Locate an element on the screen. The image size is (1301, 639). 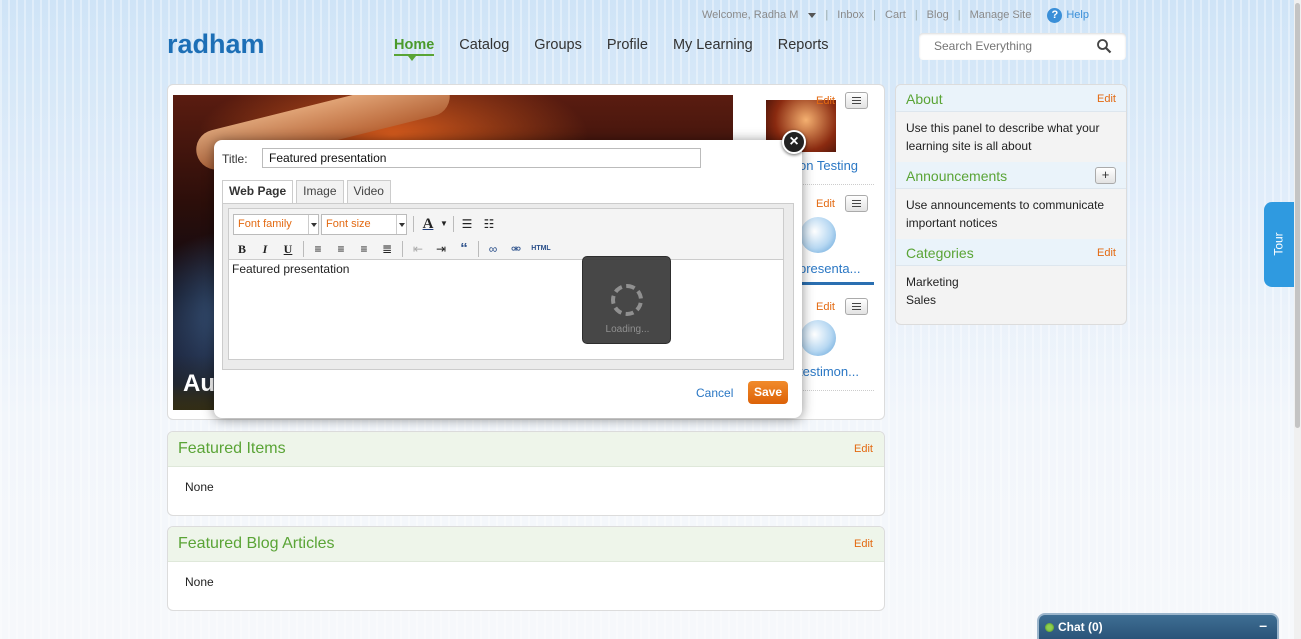
manage-site-link: Manage Site is located at coordinates (1001, 15).